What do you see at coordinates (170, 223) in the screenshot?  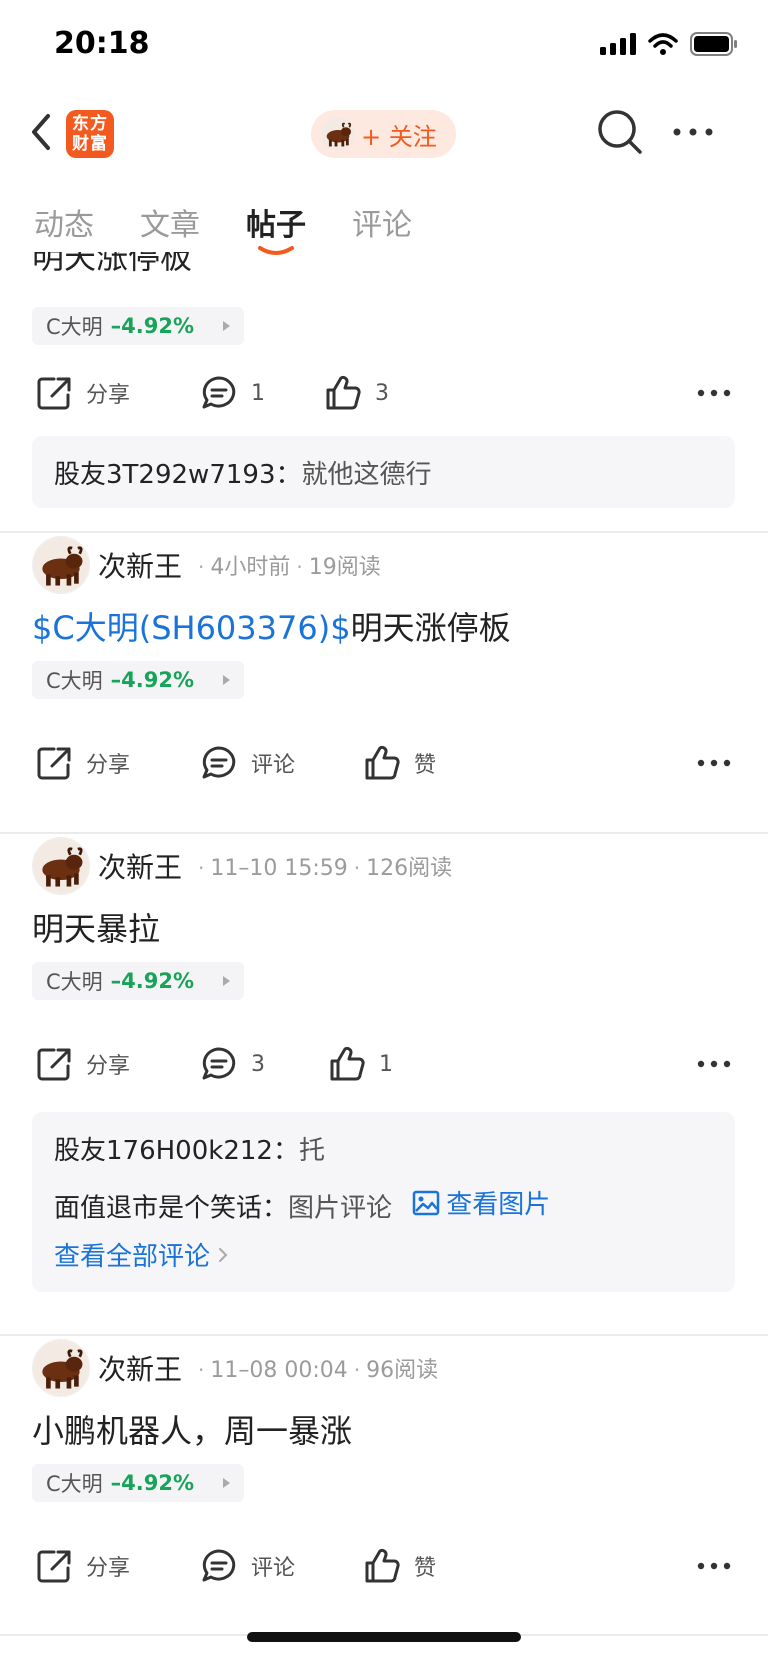 I see `tab-articles: 文章` at bounding box center [170, 223].